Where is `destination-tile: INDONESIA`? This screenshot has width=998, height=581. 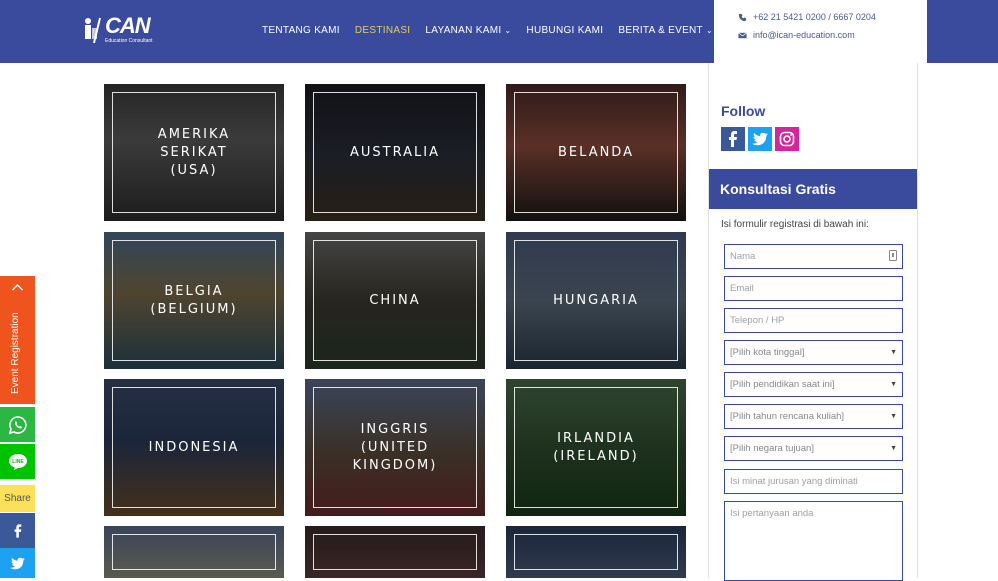 destination-tile: INDONESIA is located at coordinates (194, 447).